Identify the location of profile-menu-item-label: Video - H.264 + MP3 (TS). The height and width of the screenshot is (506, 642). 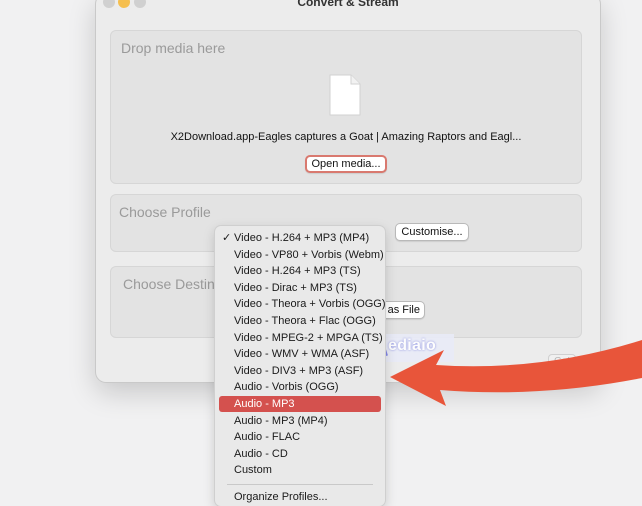
(297, 271).